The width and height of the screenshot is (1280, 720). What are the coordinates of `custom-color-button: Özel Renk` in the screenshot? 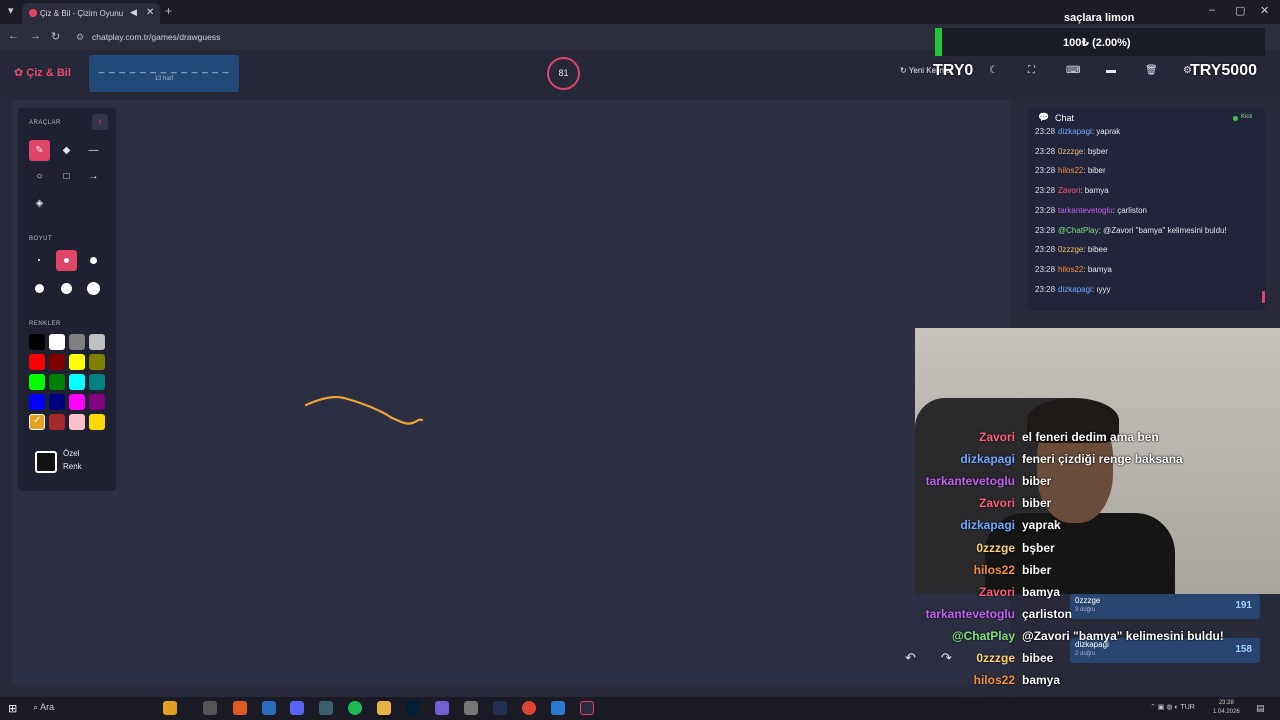 It's located at (72, 460).